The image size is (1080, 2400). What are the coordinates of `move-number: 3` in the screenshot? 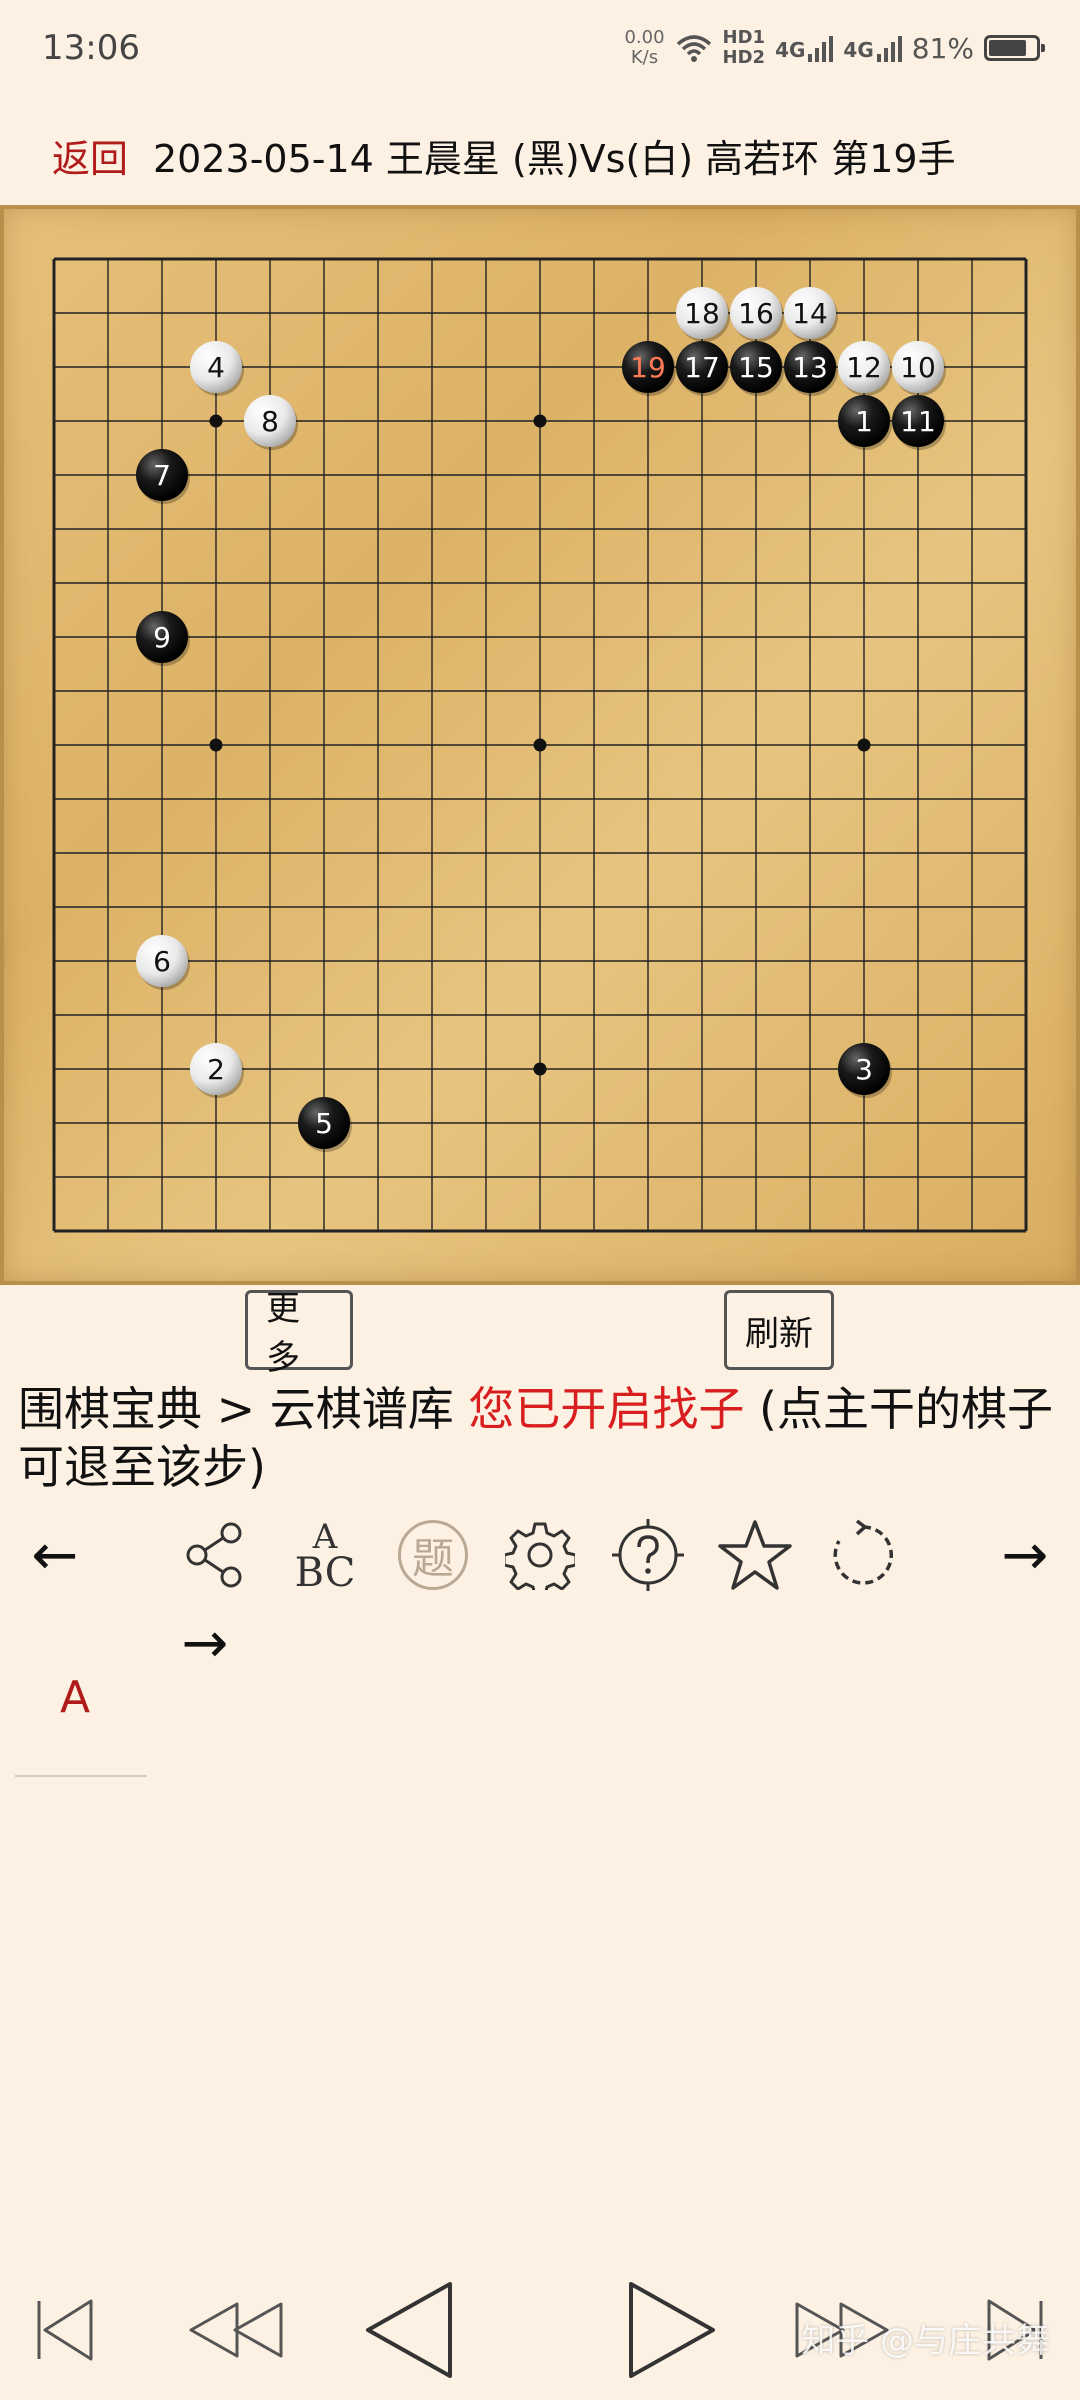 It's located at (864, 1069).